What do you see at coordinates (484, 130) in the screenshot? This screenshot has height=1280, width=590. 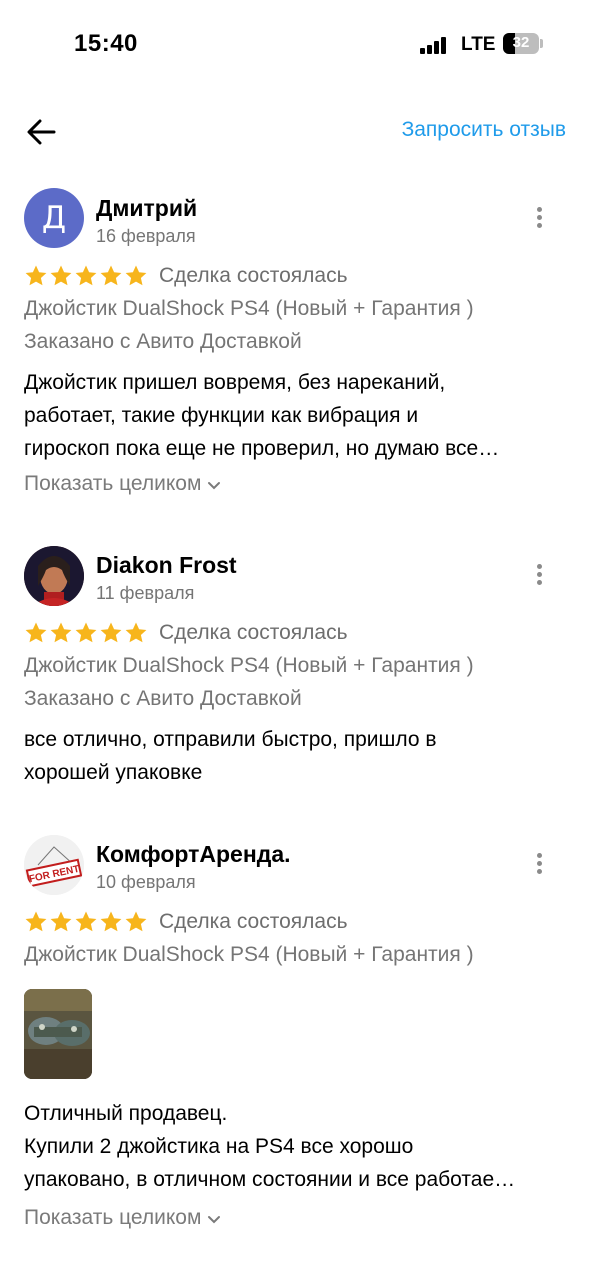 I see `request-review-link: Запросить отзыв` at bounding box center [484, 130].